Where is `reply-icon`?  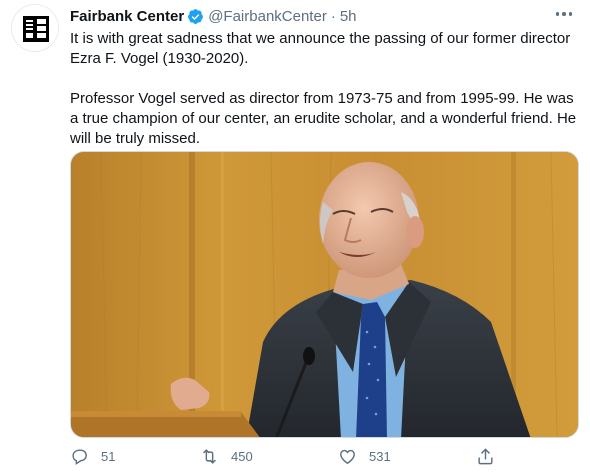
reply-icon is located at coordinates (79, 457).